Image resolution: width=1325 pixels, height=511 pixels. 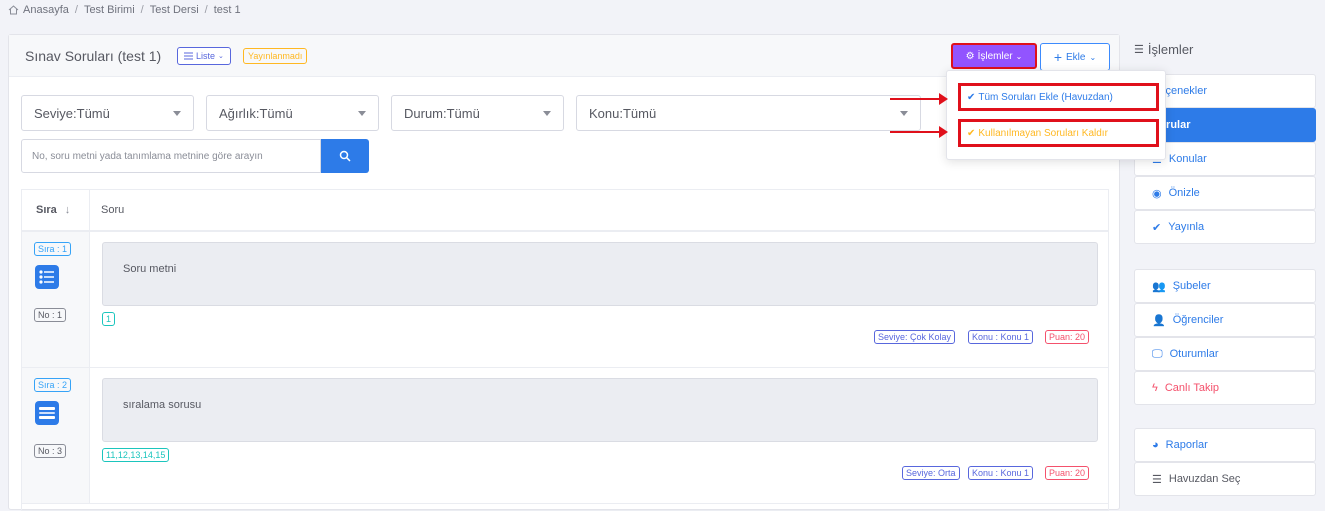 I want to click on plus-icon: +, so click(x=1058, y=57).